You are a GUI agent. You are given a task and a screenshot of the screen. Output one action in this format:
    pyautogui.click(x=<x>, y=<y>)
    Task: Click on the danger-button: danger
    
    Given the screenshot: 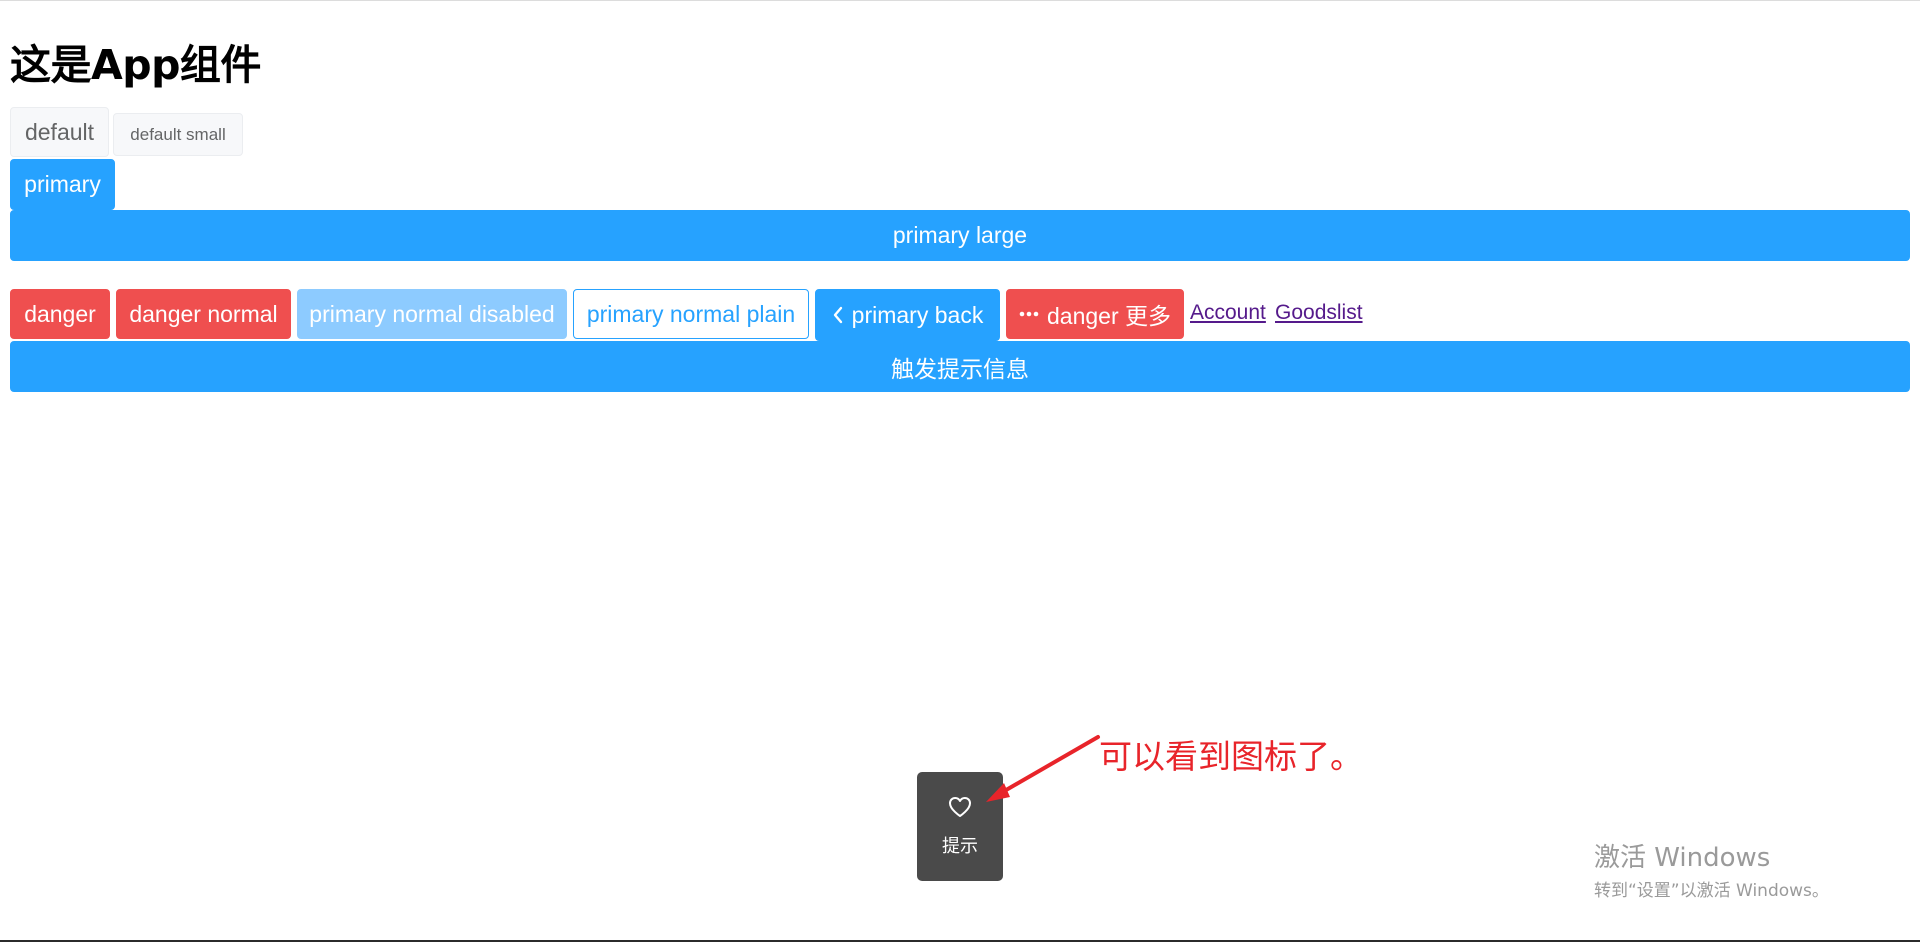 What is the action you would take?
    pyautogui.click(x=60, y=314)
    